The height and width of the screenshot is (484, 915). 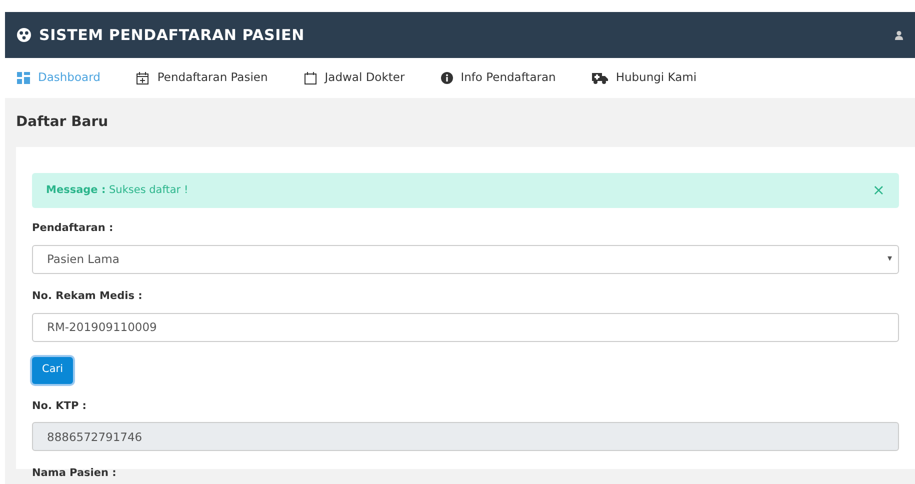 What do you see at coordinates (465, 259) in the screenshot?
I see `select-field: Pasien Lama ▾` at bounding box center [465, 259].